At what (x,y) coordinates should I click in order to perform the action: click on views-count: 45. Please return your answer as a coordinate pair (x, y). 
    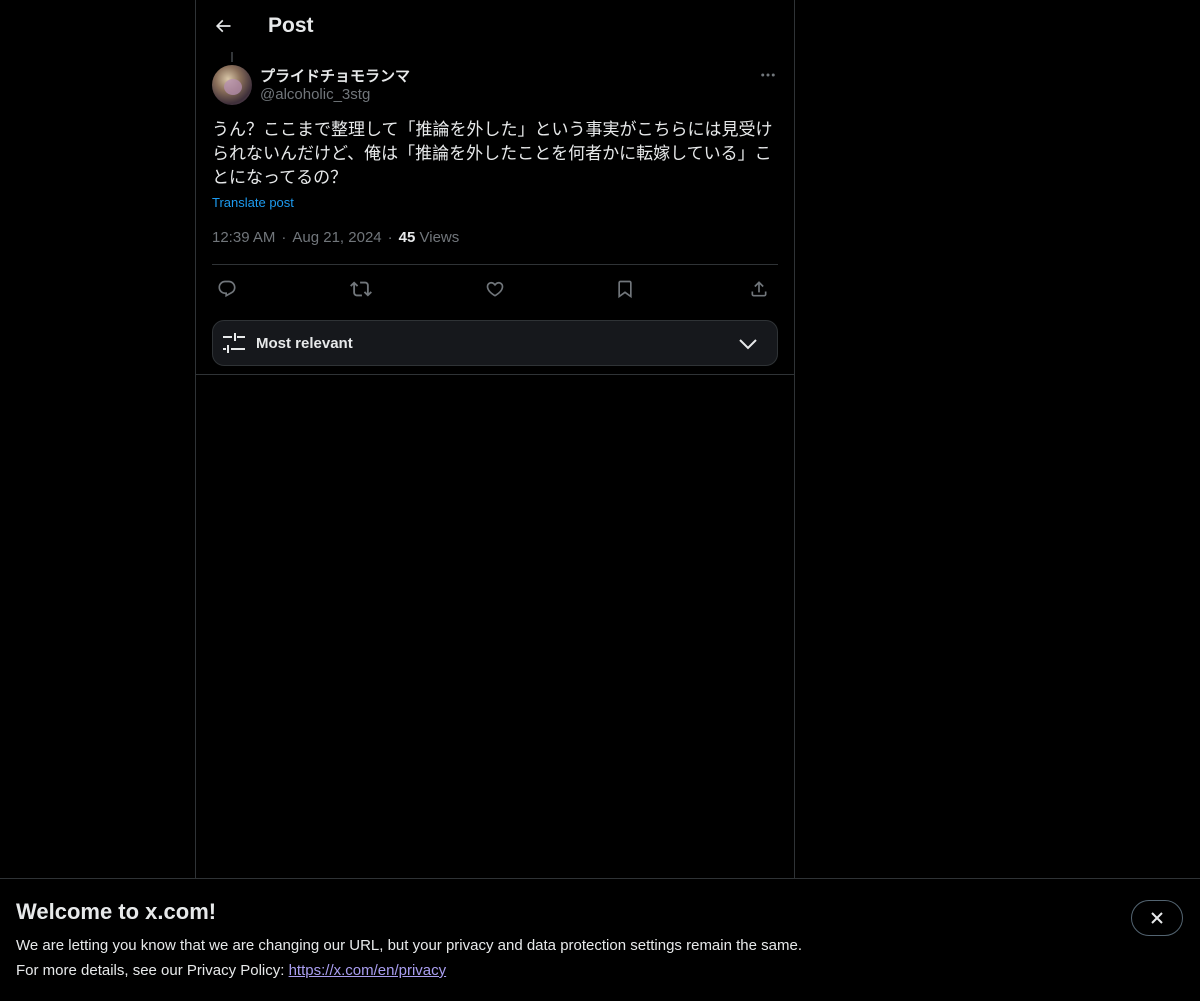
    Looking at the image, I should click on (407, 237).